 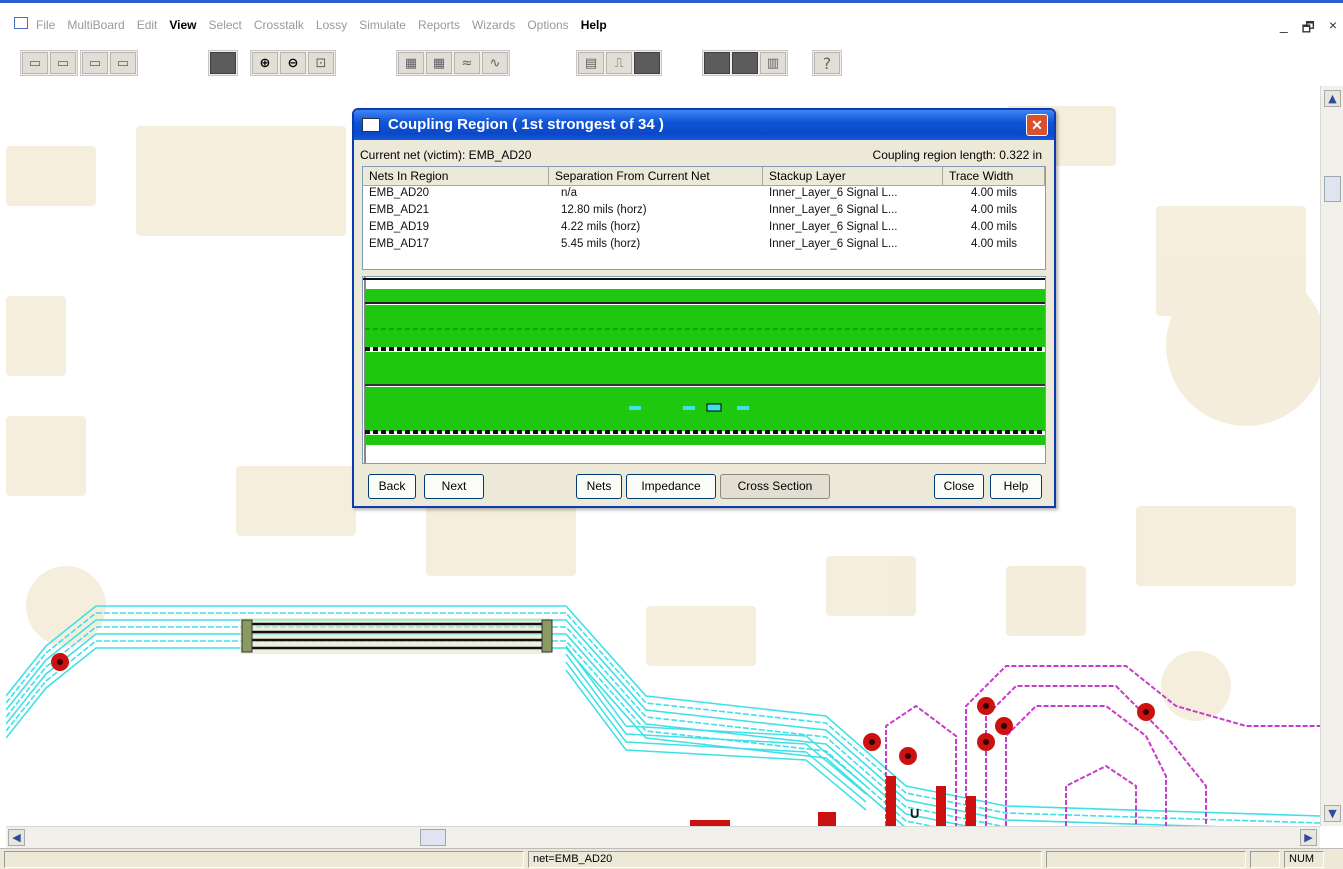 I want to click on nets-button: Nets, so click(x=599, y=486).